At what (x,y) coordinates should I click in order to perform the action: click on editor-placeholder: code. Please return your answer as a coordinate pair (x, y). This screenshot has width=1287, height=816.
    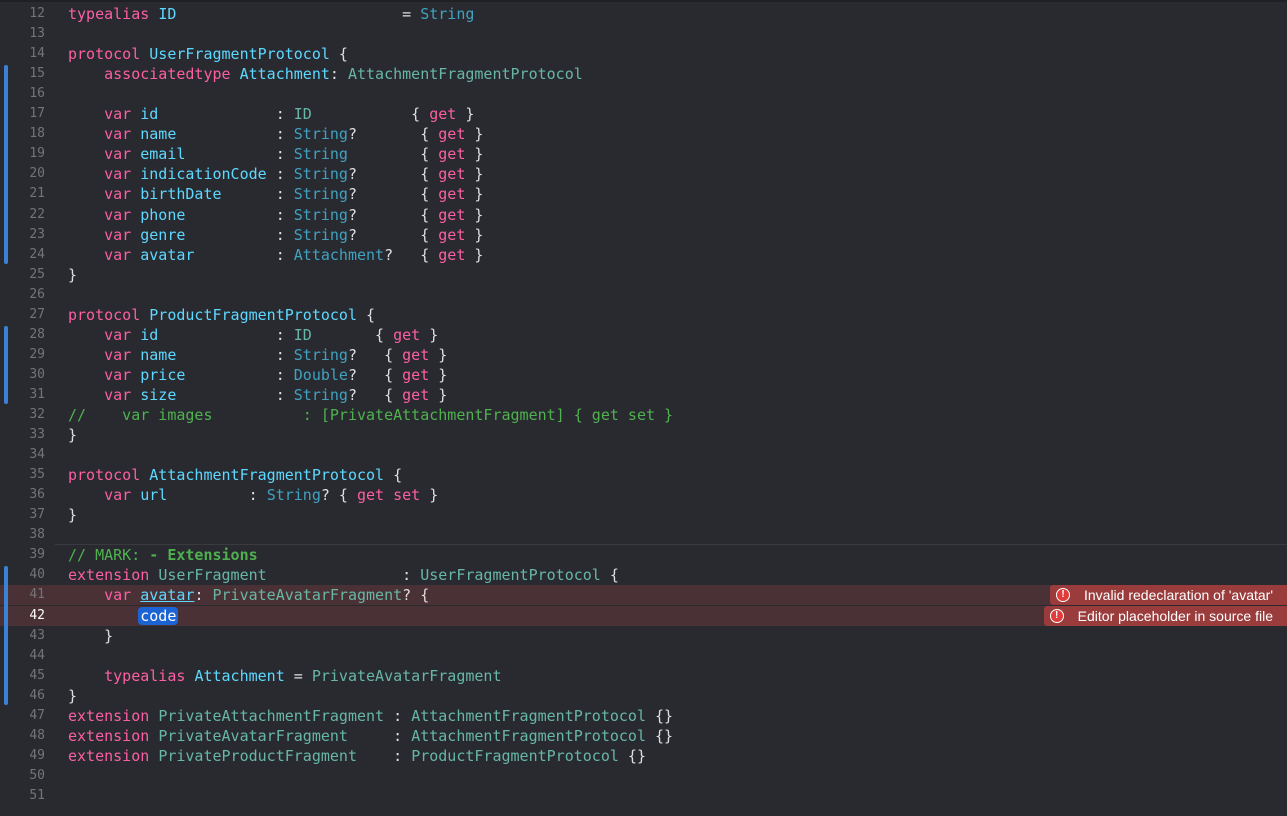
    Looking at the image, I should click on (158, 615).